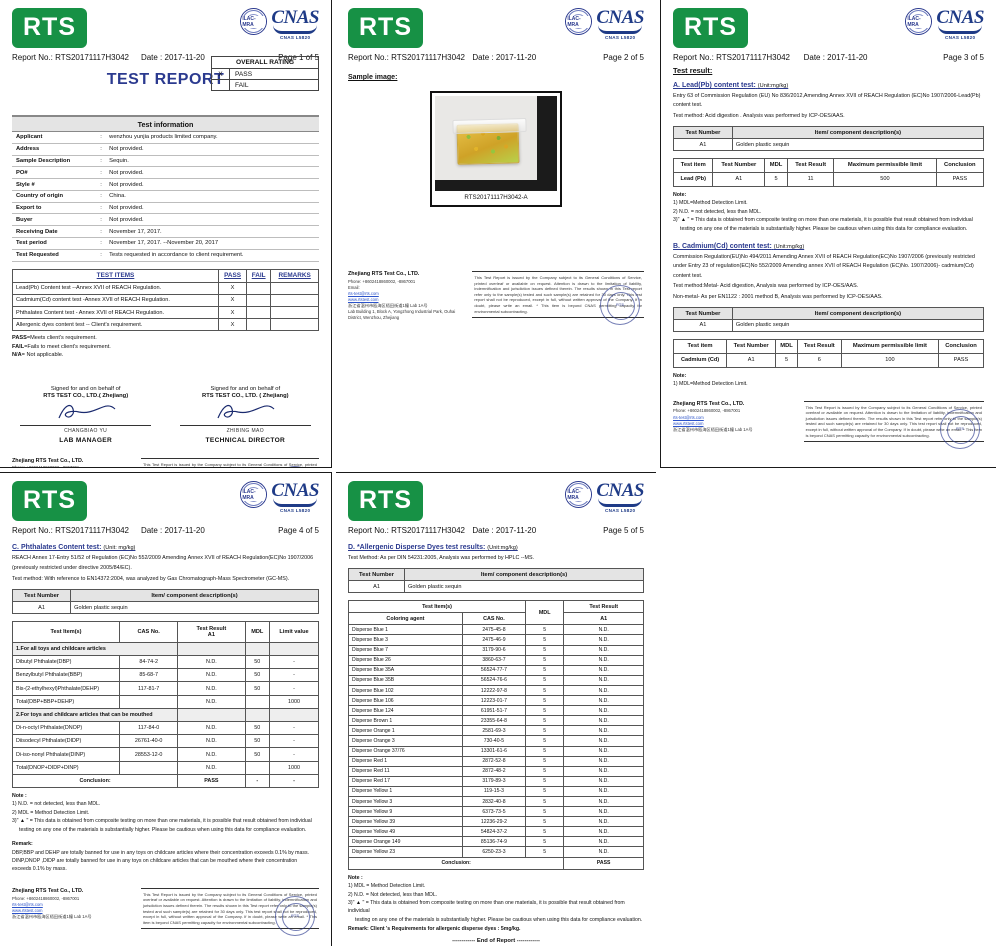 Image resolution: width=996 pixels, height=946 pixels. What do you see at coordinates (265, 85) in the screenshot?
I see `rating-row-fail: FAIL` at bounding box center [265, 85].